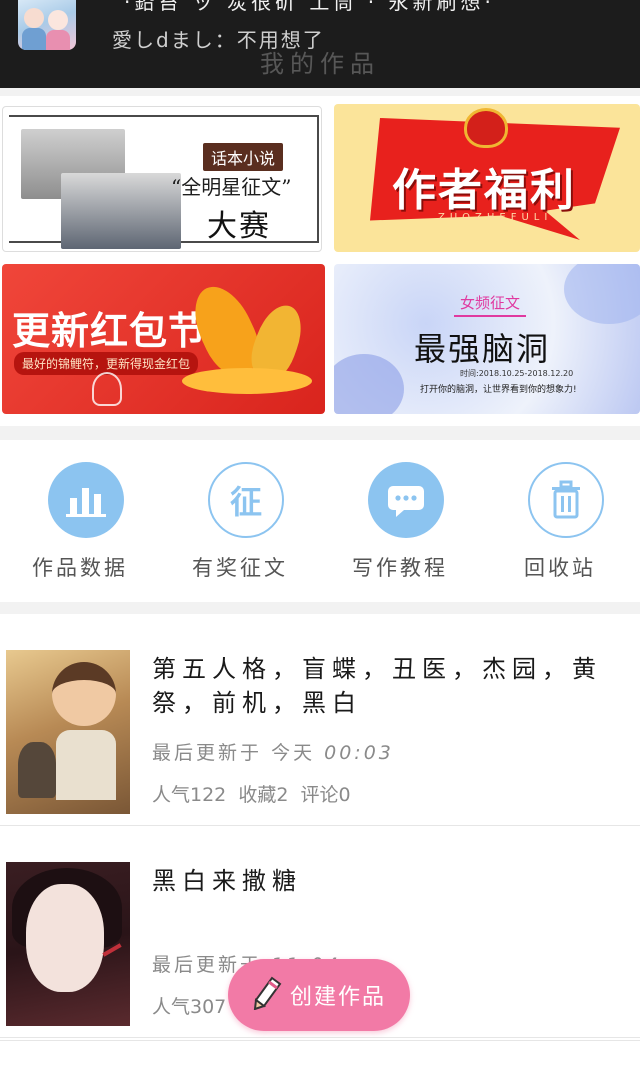 This screenshot has height=1089, width=640. I want to click on banner-red-packet-festival: 更新红包节 最好的锦鲤符，更新得现金红包, so click(163, 339).